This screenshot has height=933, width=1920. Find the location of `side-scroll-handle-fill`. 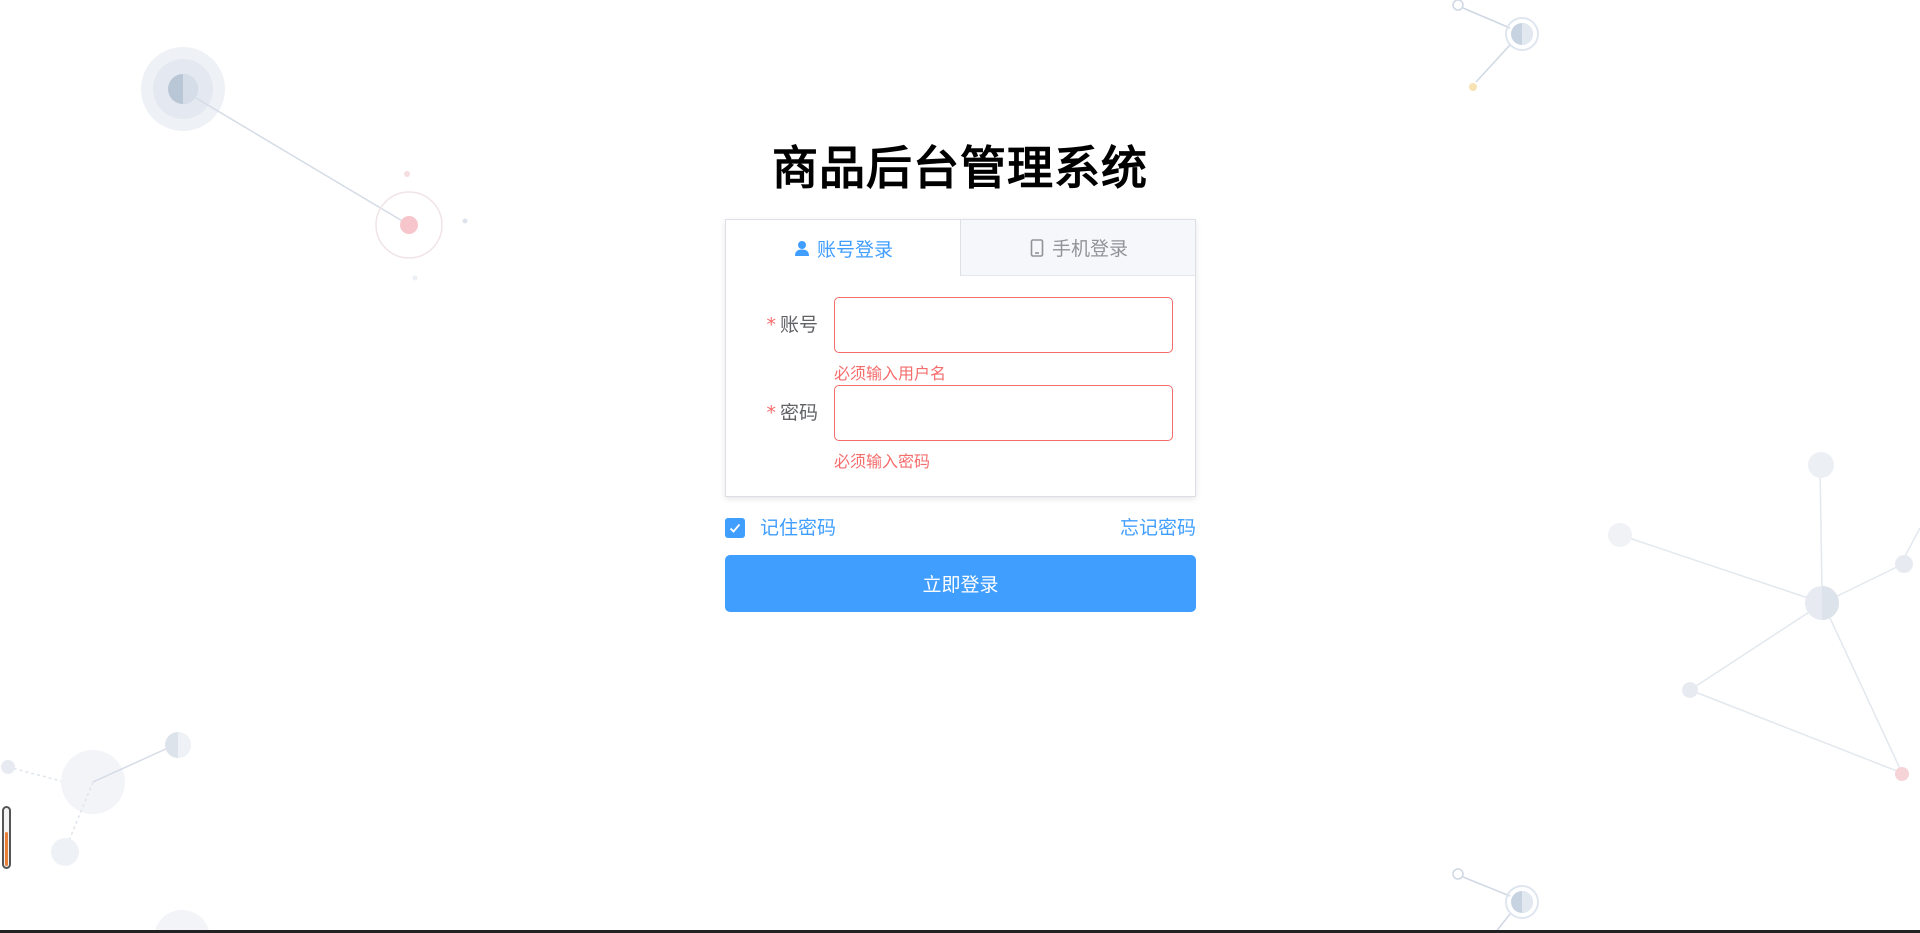

side-scroll-handle-fill is located at coordinates (6, 849).